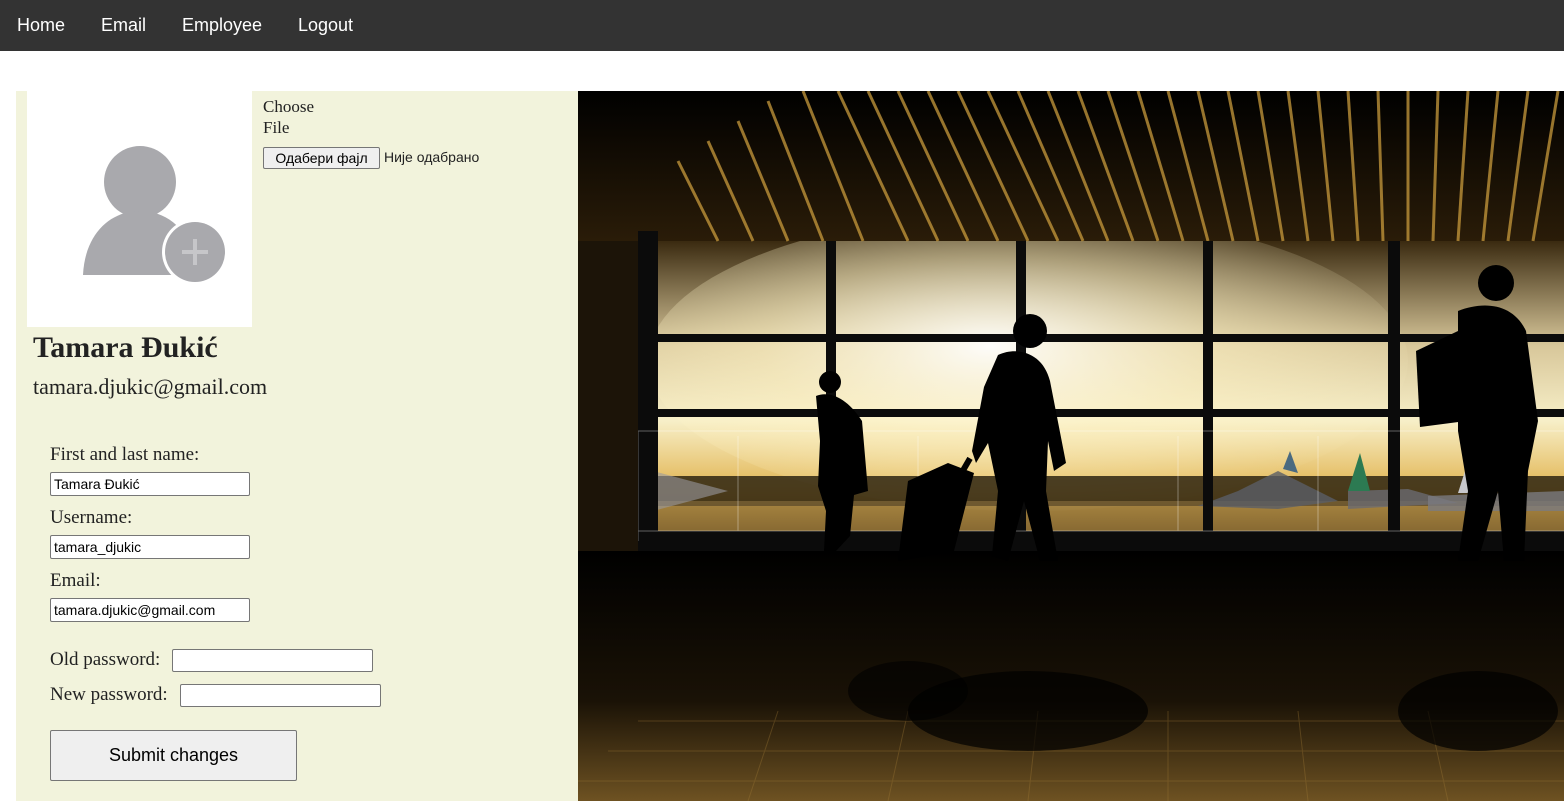 The height and width of the screenshot is (801, 1564). What do you see at coordinates (272, 660) in the screenshot?
I see `old-password-input` at bounding box center [272, 660].